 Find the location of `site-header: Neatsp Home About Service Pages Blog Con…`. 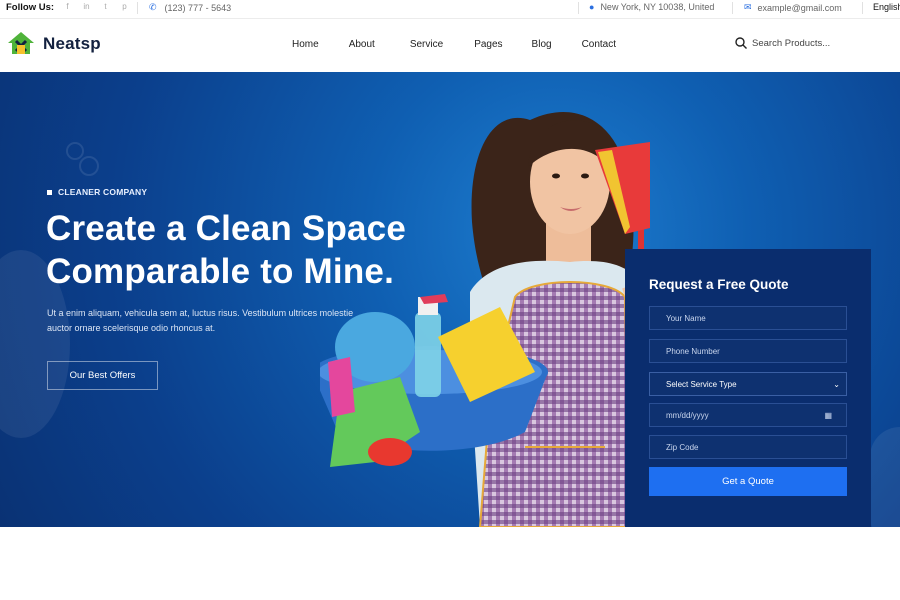

site-header: Neatsp Home About Service Pages Blog Con… is located at coordinates (450, 45).